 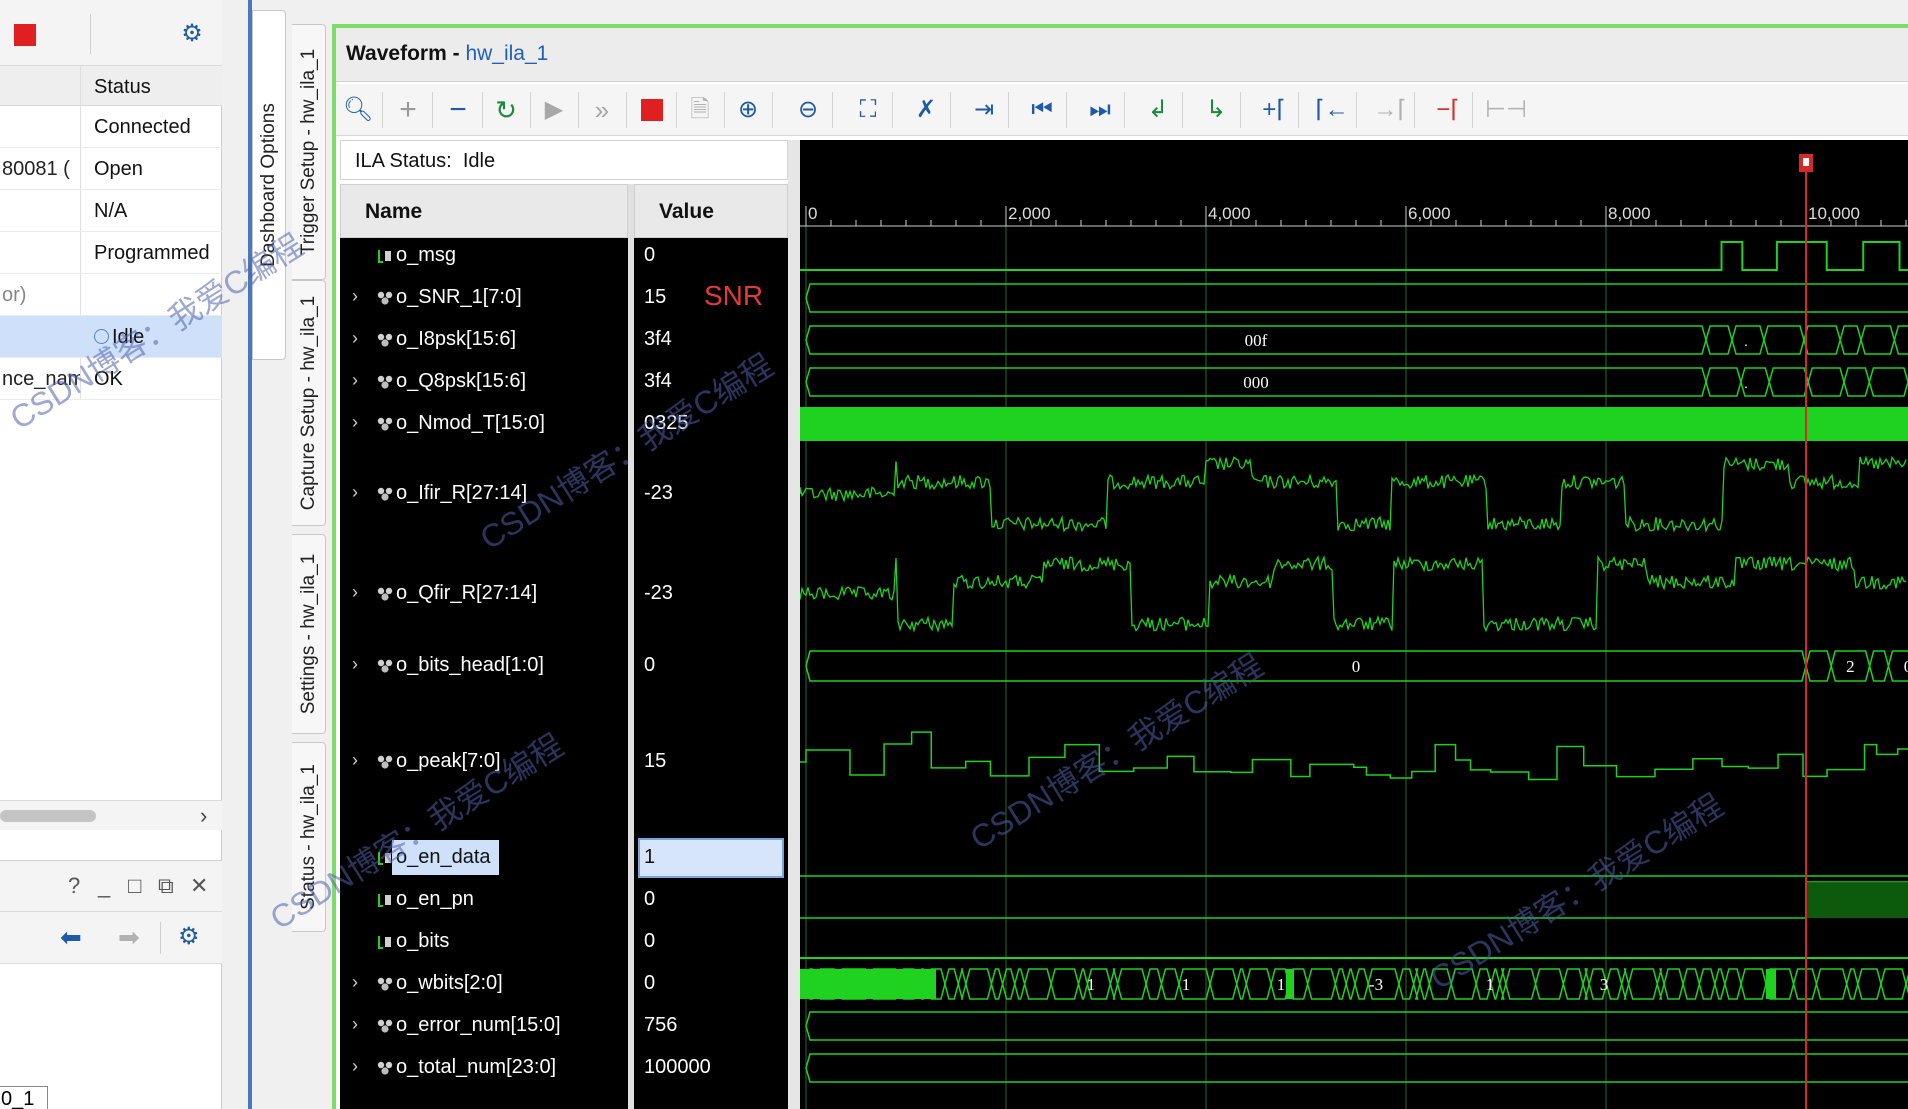 What do you see at coordinates (1332, 110) in the screenshot?
I see `previous-marker-icon: ⌈←` at bounding box center [1332, 110].